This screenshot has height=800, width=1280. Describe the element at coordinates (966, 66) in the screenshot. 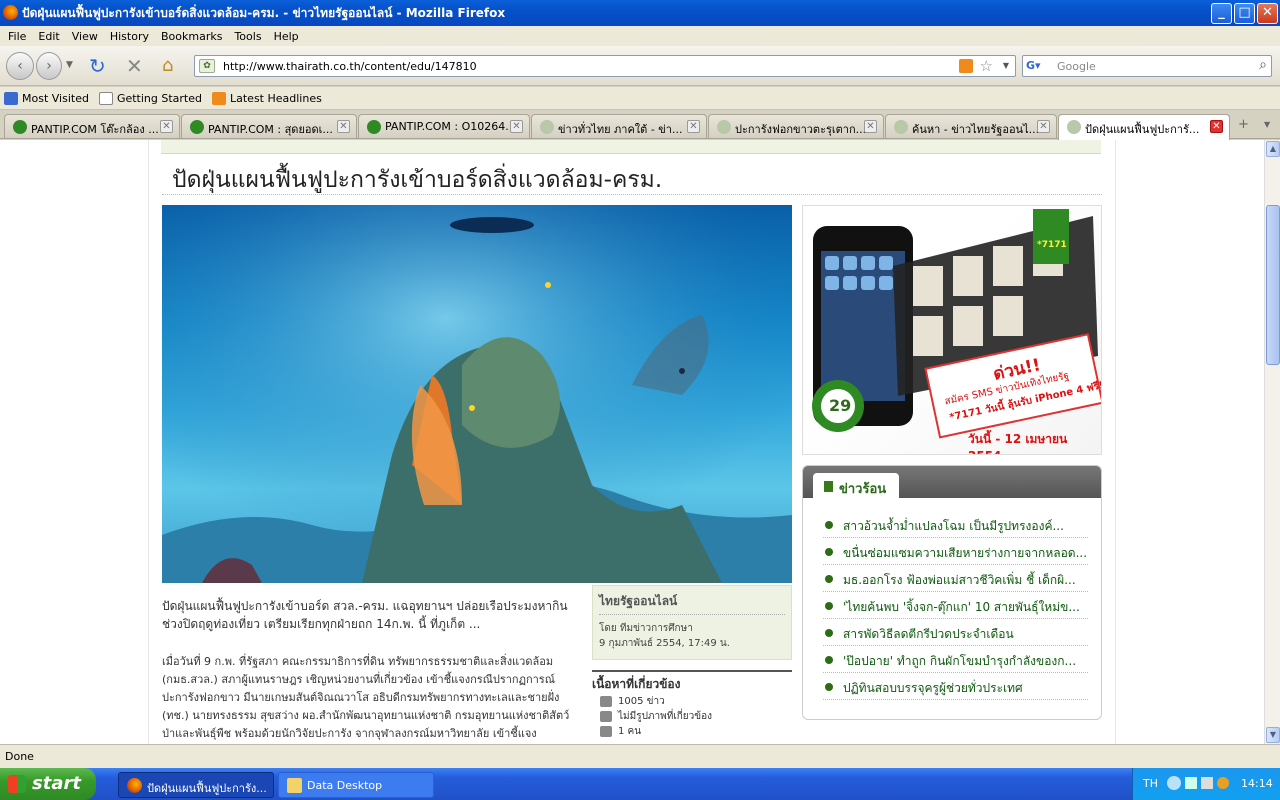

I see `rss-icon` at that location.